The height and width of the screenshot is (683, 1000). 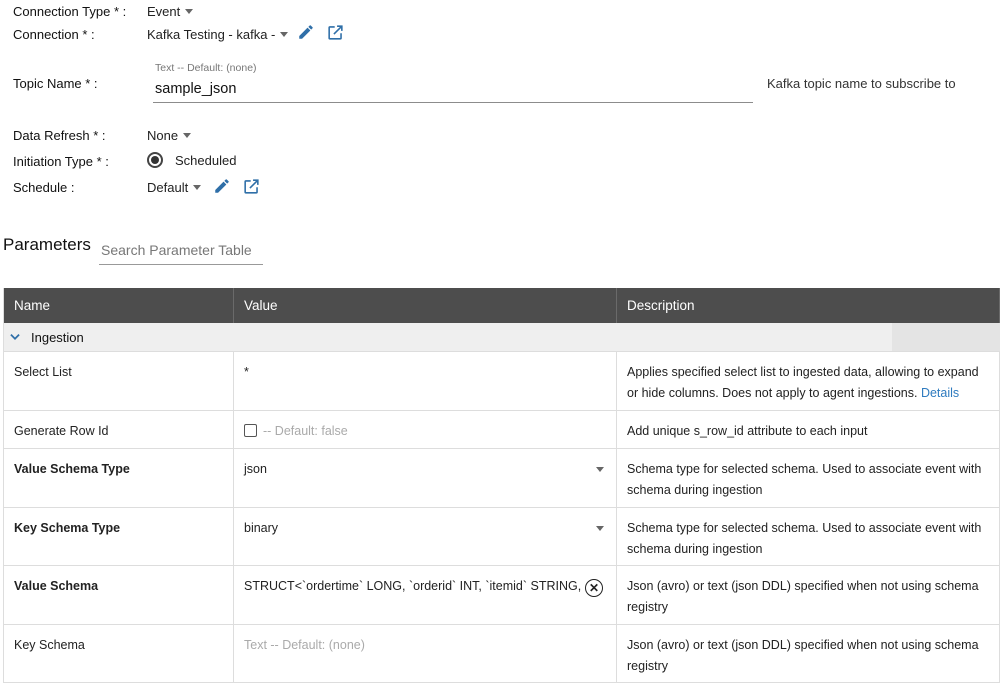 What do you see at coordinates (425, 536) in the screenshot?
I see `key-schema-type-select: binary` at bounding box center [425, 536].